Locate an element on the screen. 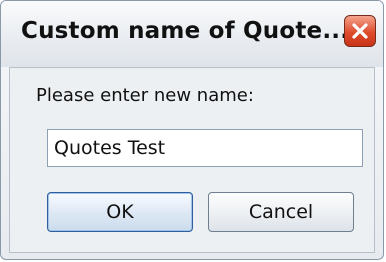  prompt-label: Please enter new name: is located at coordinates (145, 95).